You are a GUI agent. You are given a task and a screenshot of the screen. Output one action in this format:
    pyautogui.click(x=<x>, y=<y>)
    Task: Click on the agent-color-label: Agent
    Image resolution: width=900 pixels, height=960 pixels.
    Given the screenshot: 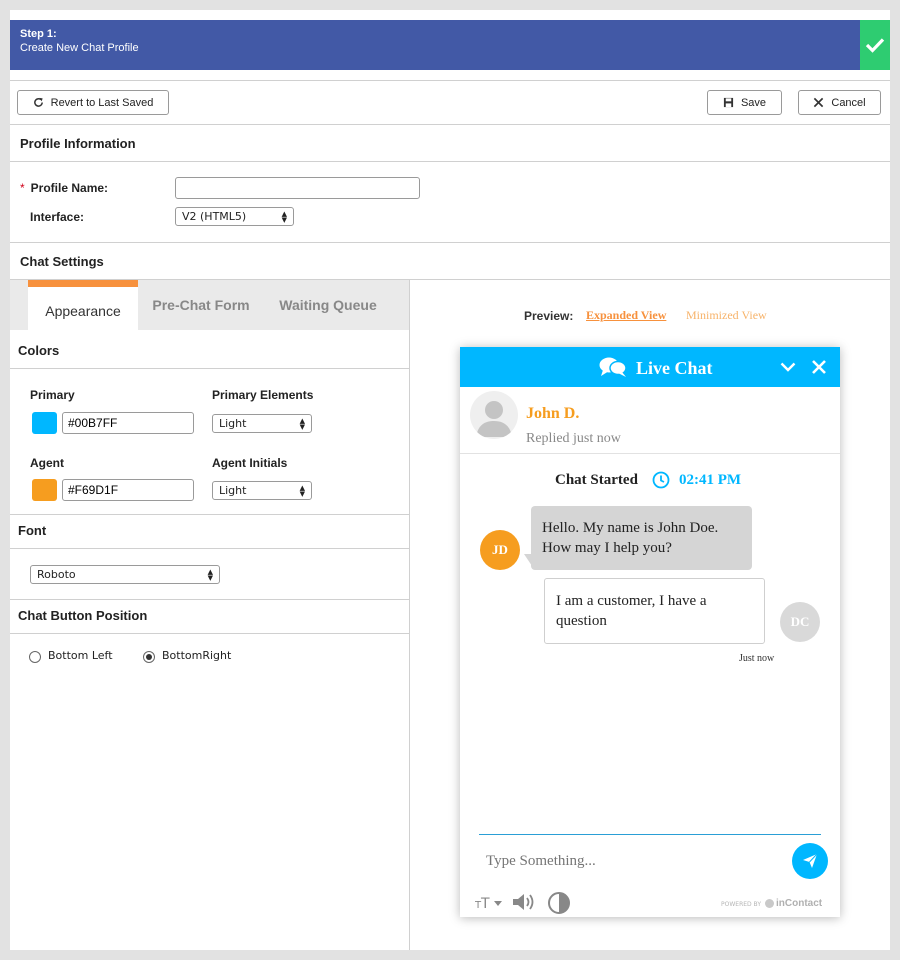 What is the action you would take?
    pyautogui.click(x=47, y=463)
    